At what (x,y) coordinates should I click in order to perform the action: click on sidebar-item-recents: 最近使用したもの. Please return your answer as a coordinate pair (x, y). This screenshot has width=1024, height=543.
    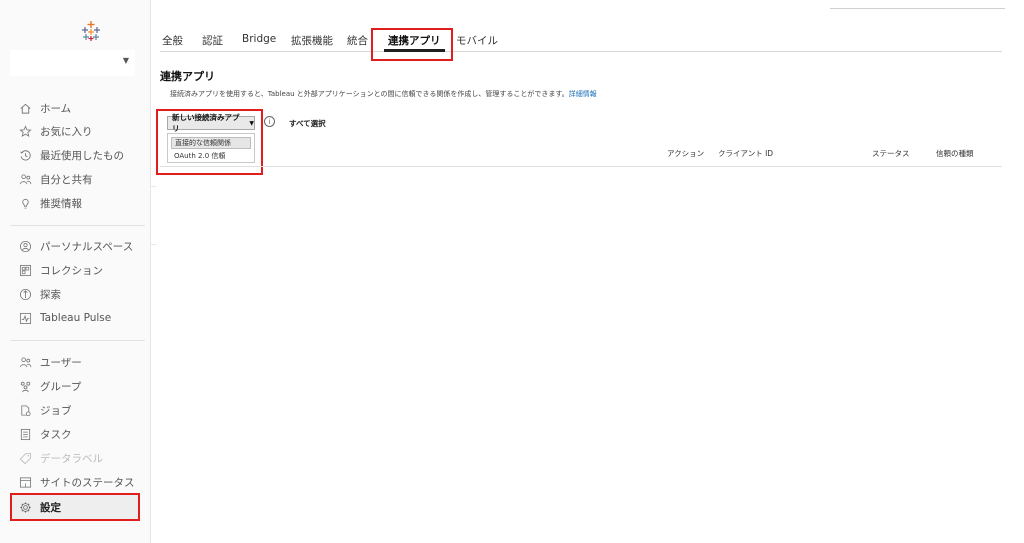
    Looking at the image, I should click on (75, 155).